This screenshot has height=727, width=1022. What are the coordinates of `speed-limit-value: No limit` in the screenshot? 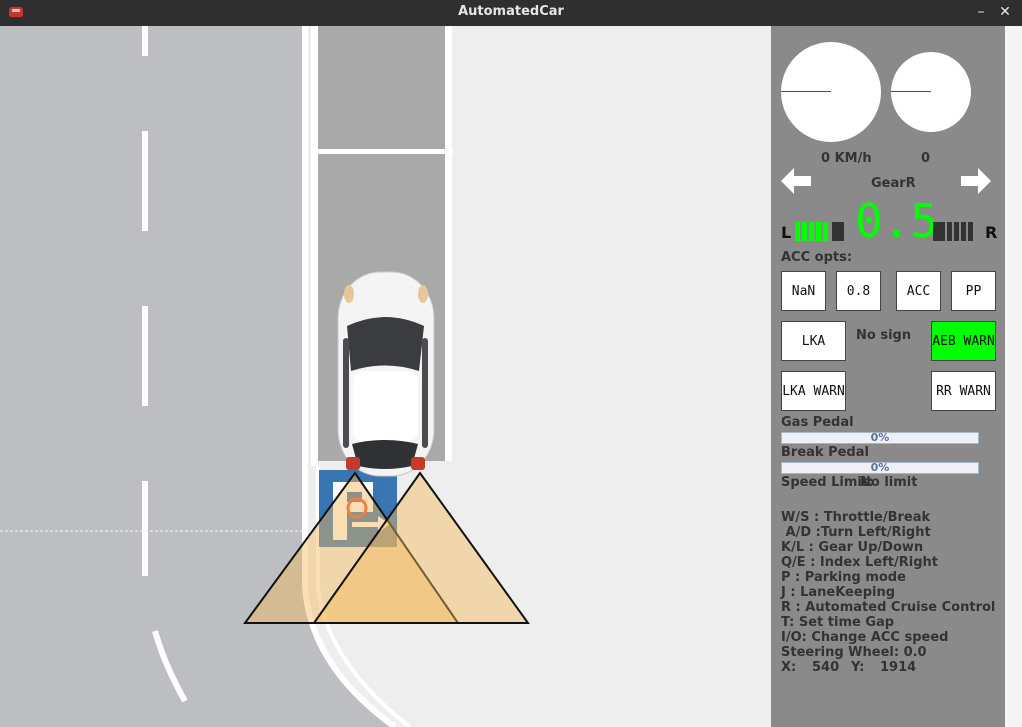 It's located at (889, 482).